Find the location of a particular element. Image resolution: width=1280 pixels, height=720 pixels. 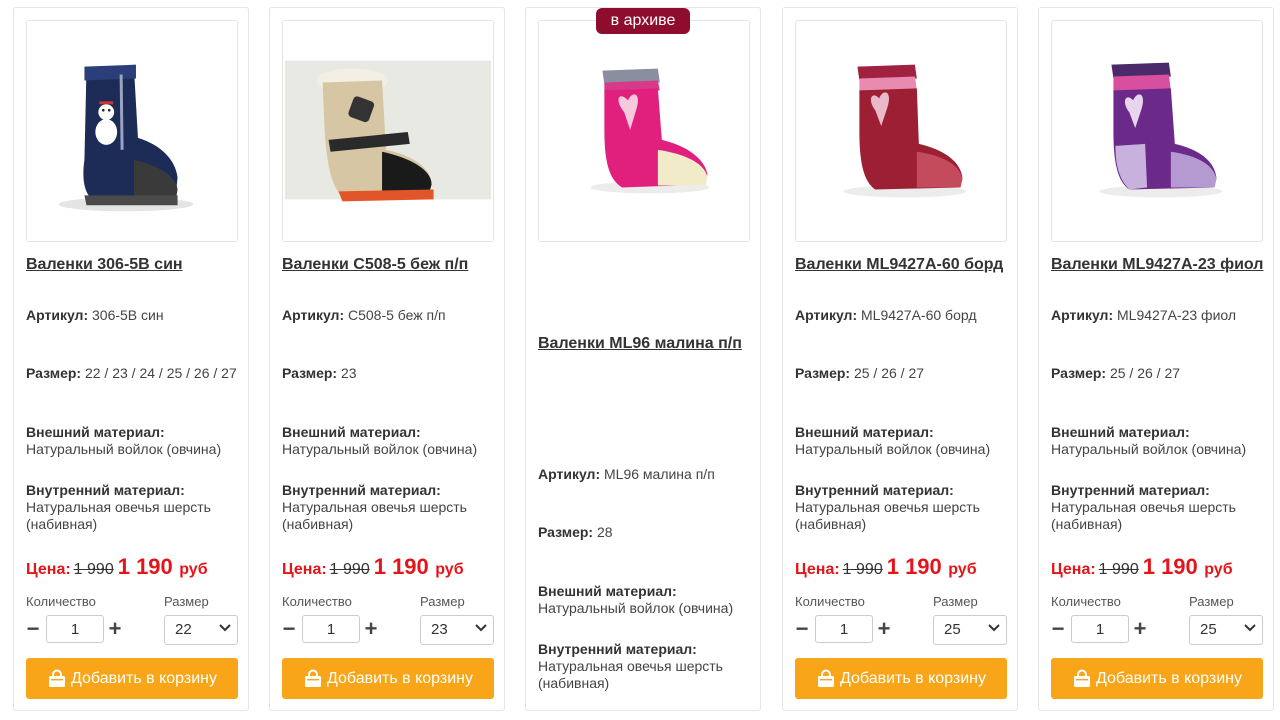

product-title: Валенки ML96 малина п/п is located at coordinates (645, 344).